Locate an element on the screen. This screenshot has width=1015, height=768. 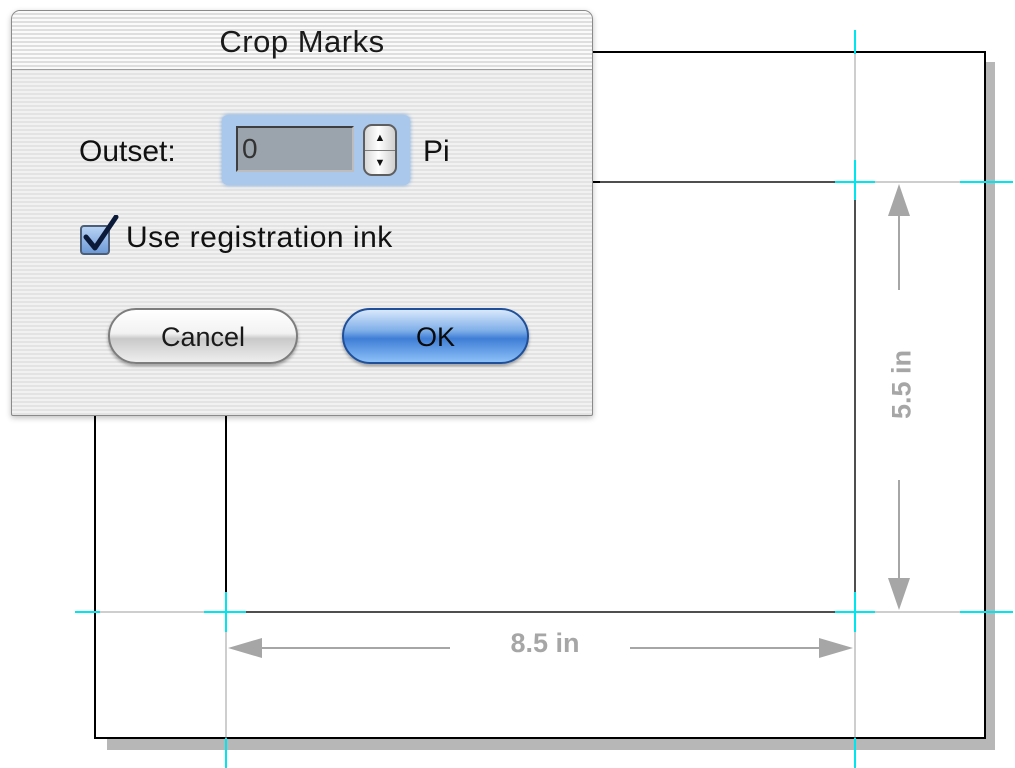
outset-unit-label: Pi is located at coordinates (436, 151).